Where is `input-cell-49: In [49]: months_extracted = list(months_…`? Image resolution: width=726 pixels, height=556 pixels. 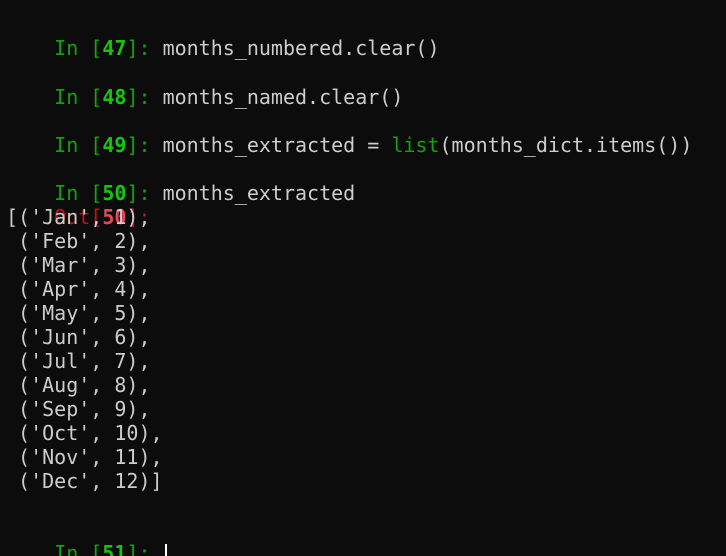
input-cell-49: In [49]: months_extracted = list(months_… is located at coordinates (349, 133).